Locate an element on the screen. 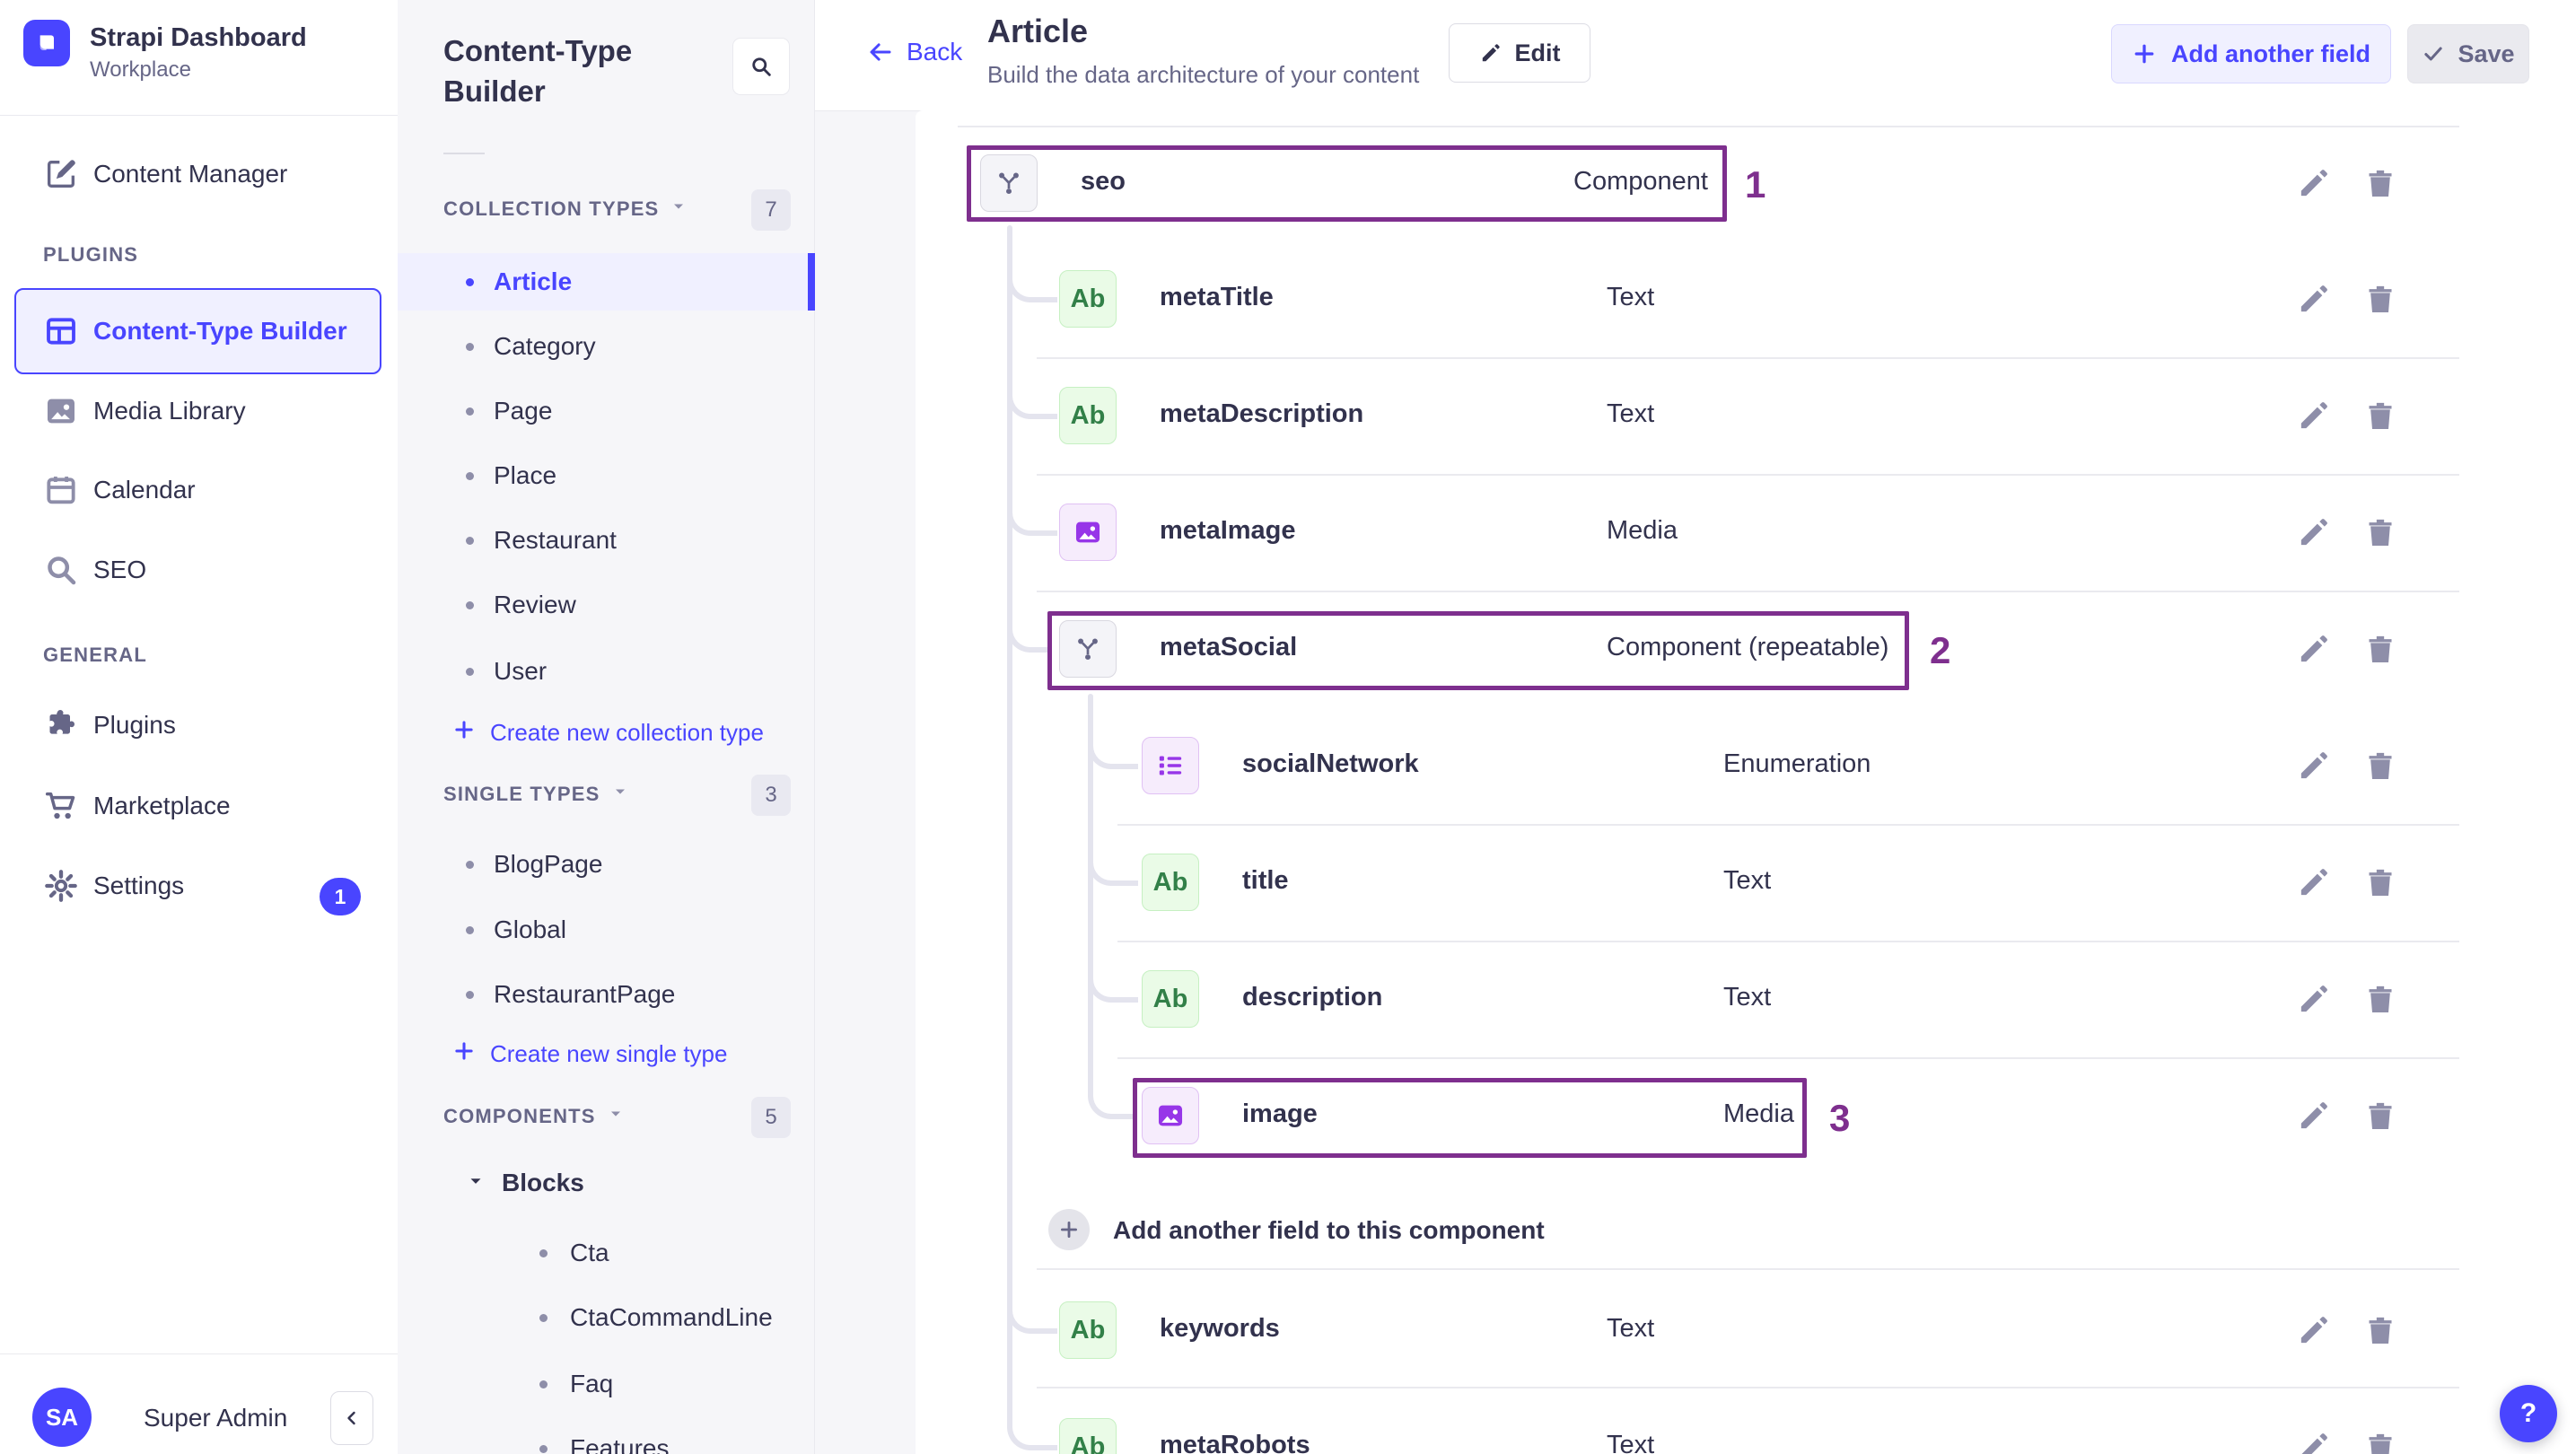 The width and height of the screenshot is (2576, 1454). collapse-sidebar-button is located at coordinates (351, 1418).